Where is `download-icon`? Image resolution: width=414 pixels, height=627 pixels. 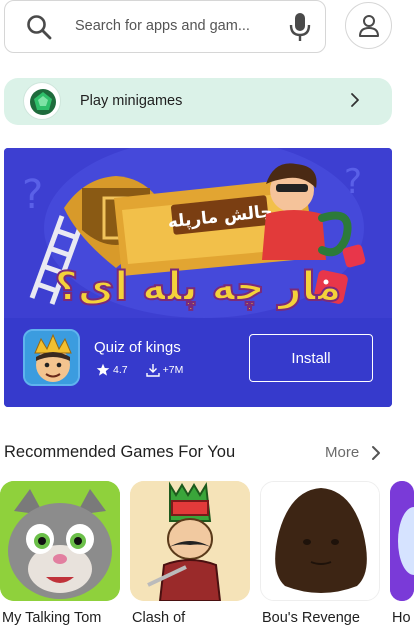
download-icon is located at coordinates (152, 370).